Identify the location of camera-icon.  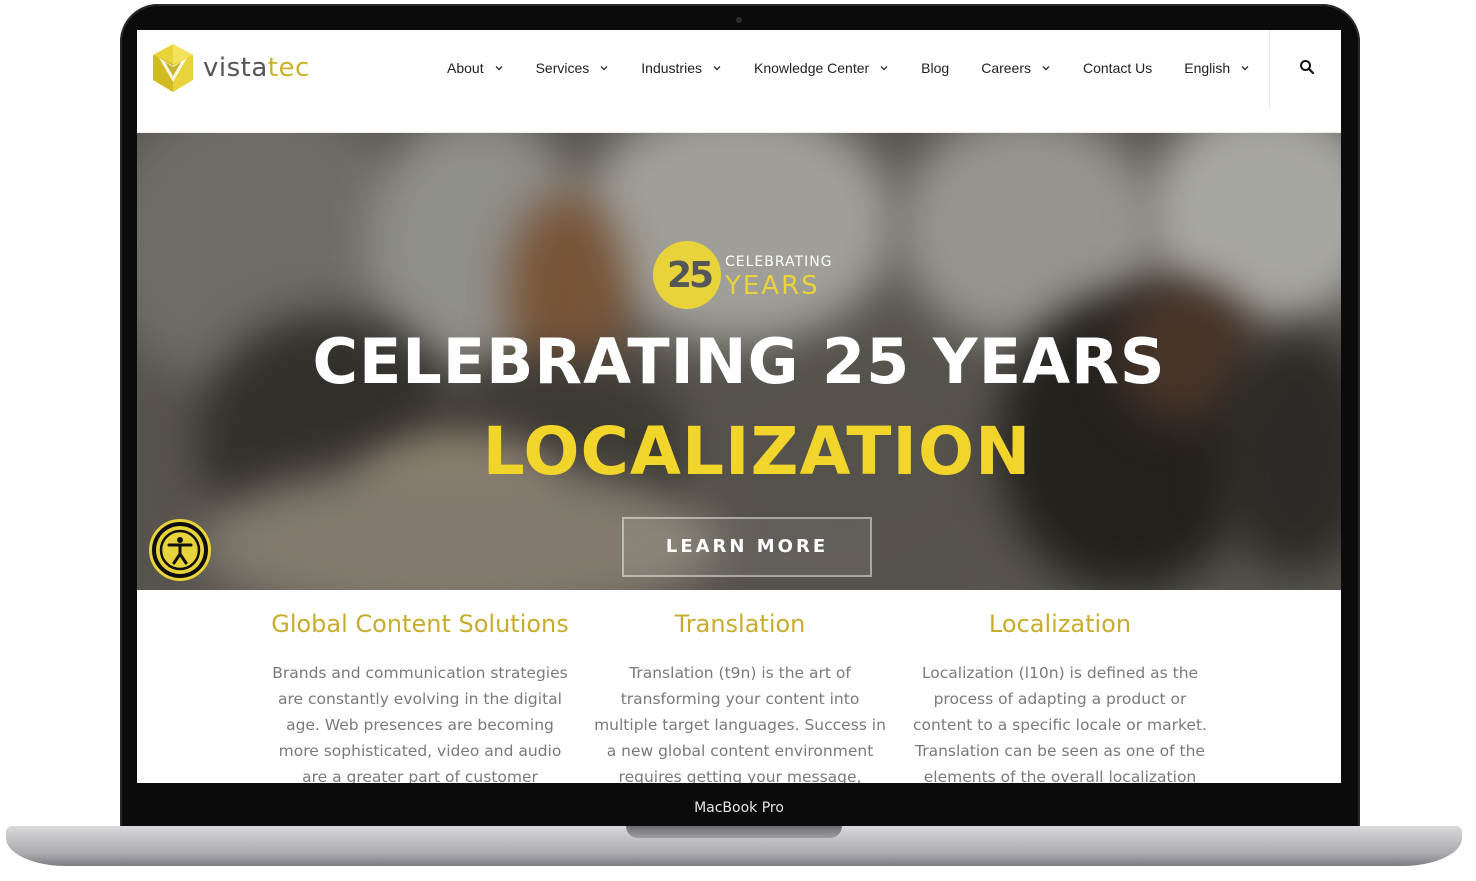
(739, 20).